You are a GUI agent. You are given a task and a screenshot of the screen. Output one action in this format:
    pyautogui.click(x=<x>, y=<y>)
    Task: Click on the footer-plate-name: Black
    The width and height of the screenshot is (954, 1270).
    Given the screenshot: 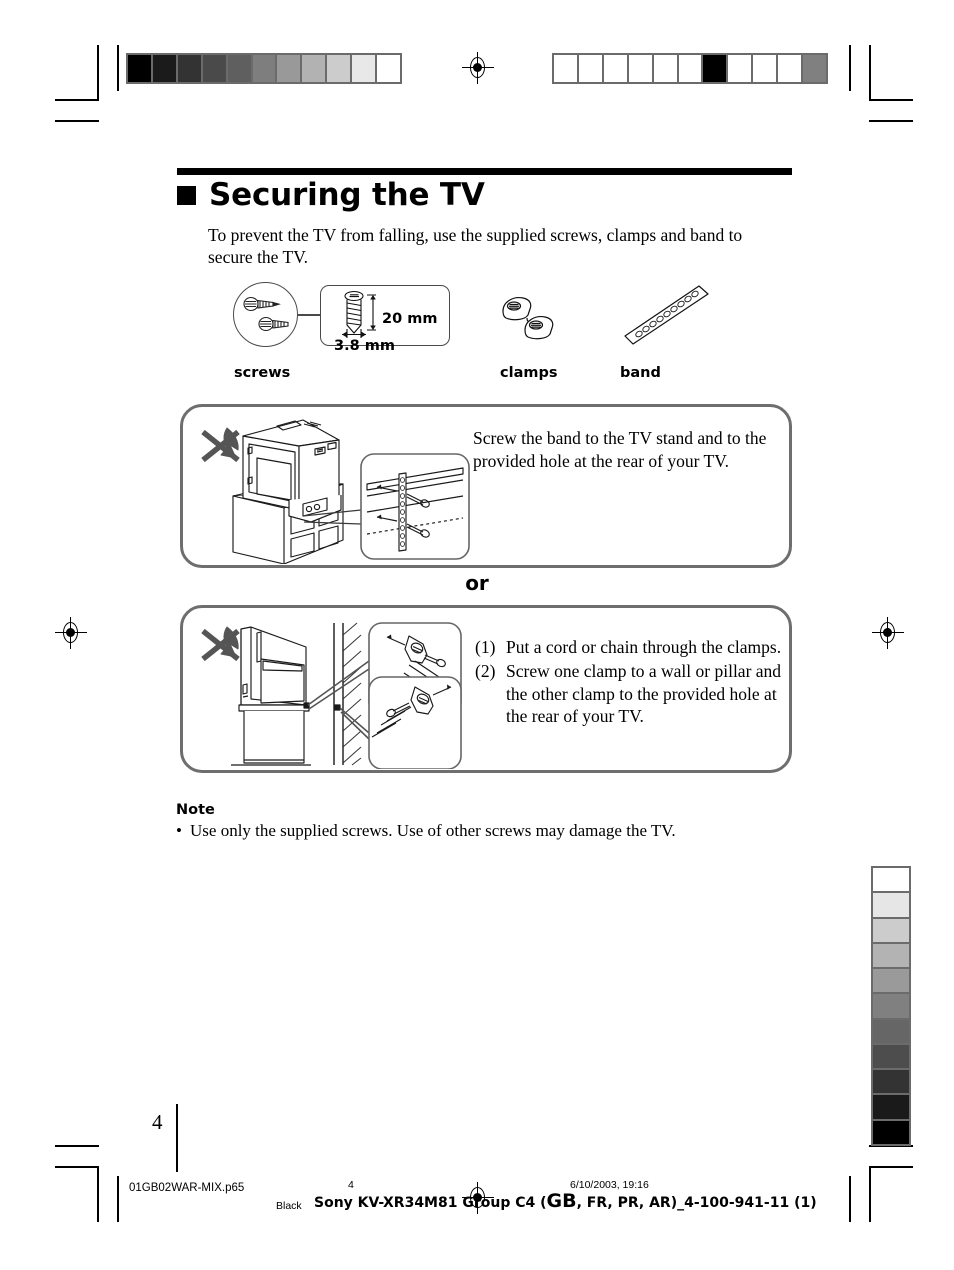 What is the action you would take?
    pyautogui.click(x=289, y=1206)
    